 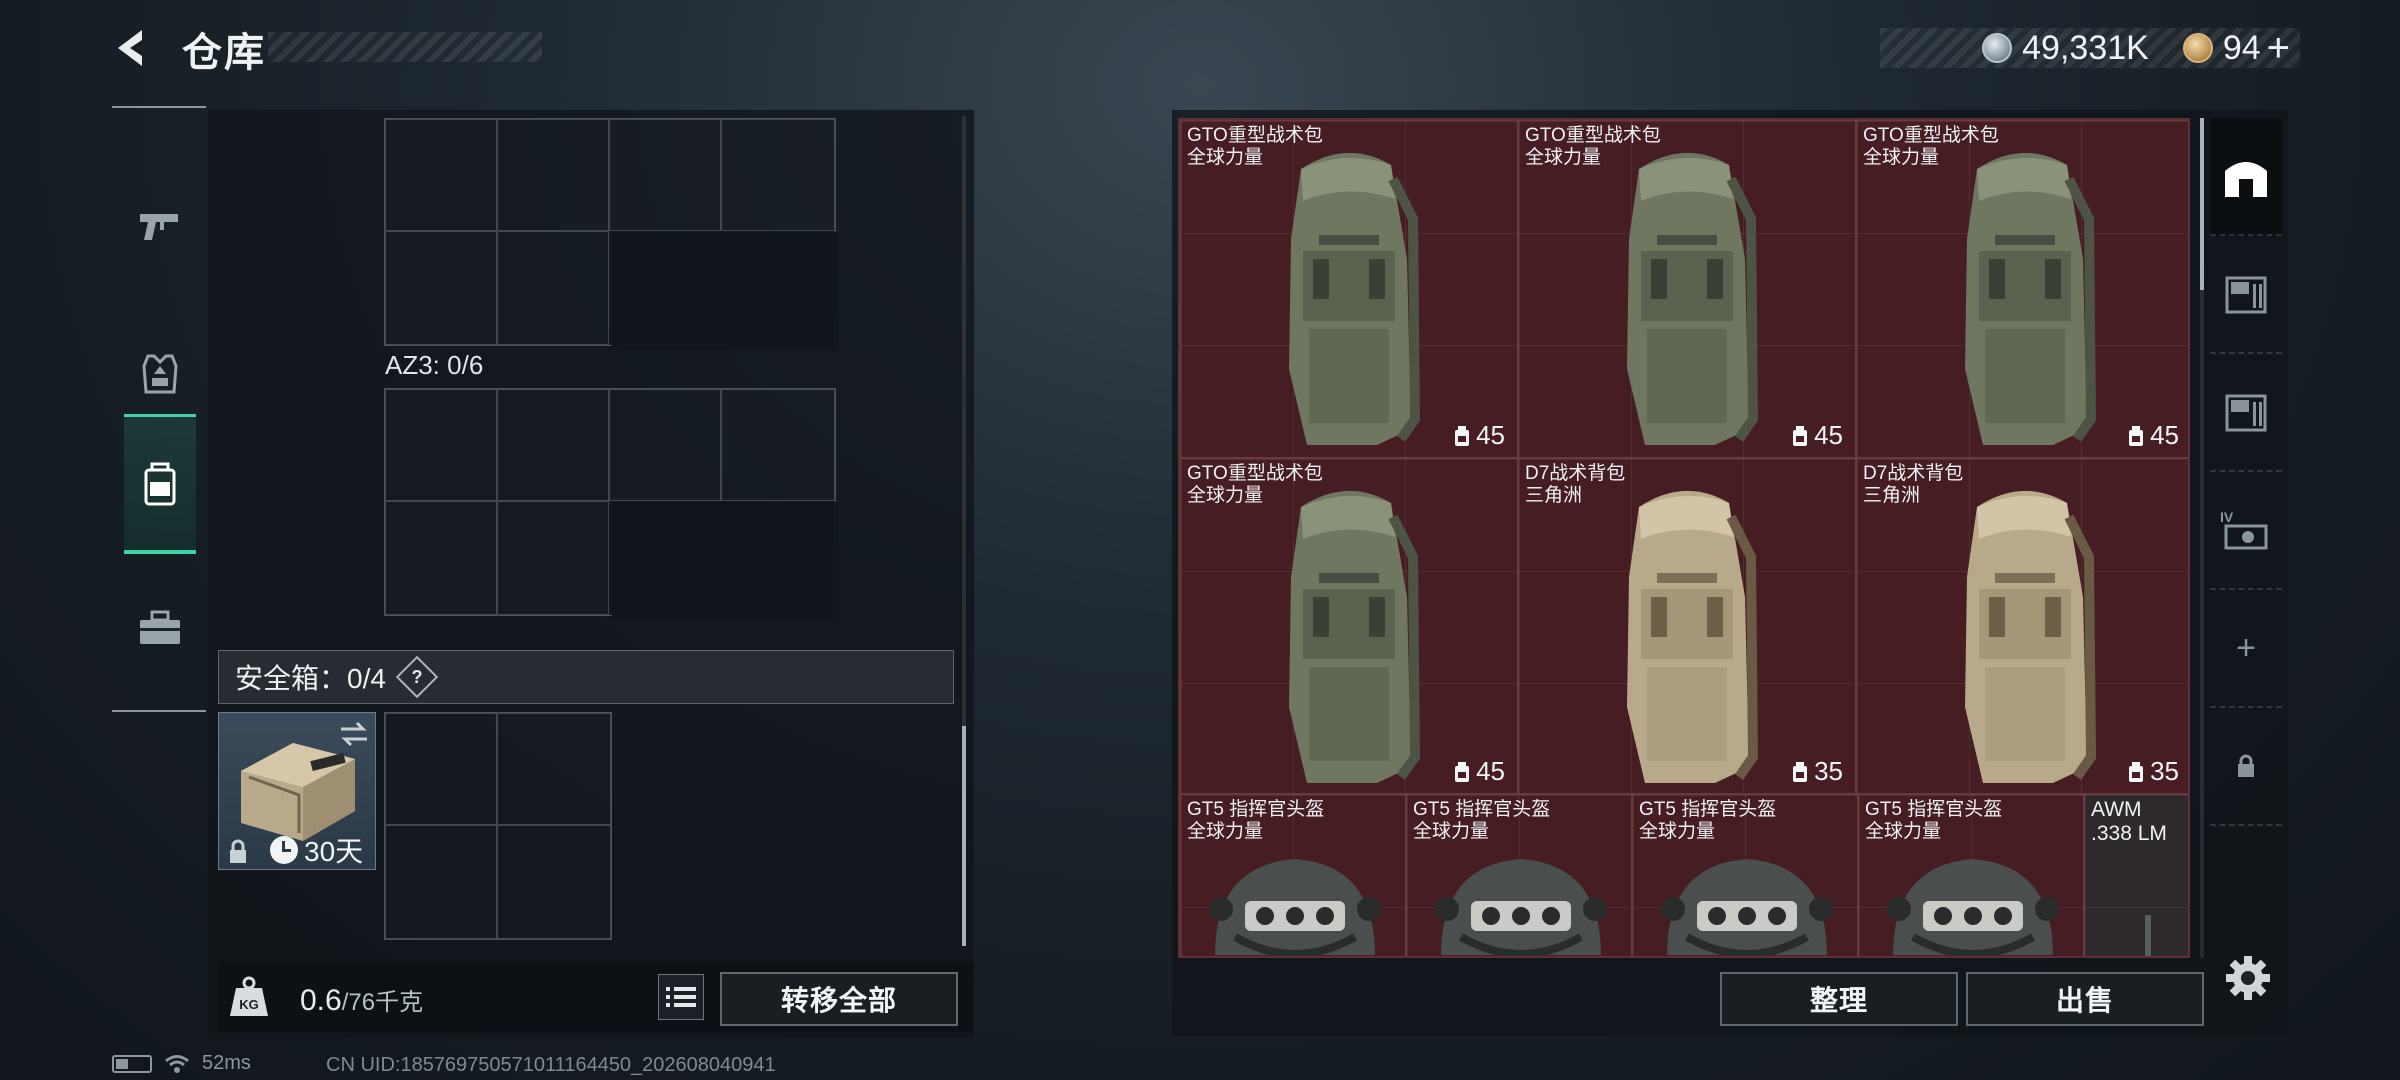 I want to click on tab-weapons, so click(x=160, y=226).